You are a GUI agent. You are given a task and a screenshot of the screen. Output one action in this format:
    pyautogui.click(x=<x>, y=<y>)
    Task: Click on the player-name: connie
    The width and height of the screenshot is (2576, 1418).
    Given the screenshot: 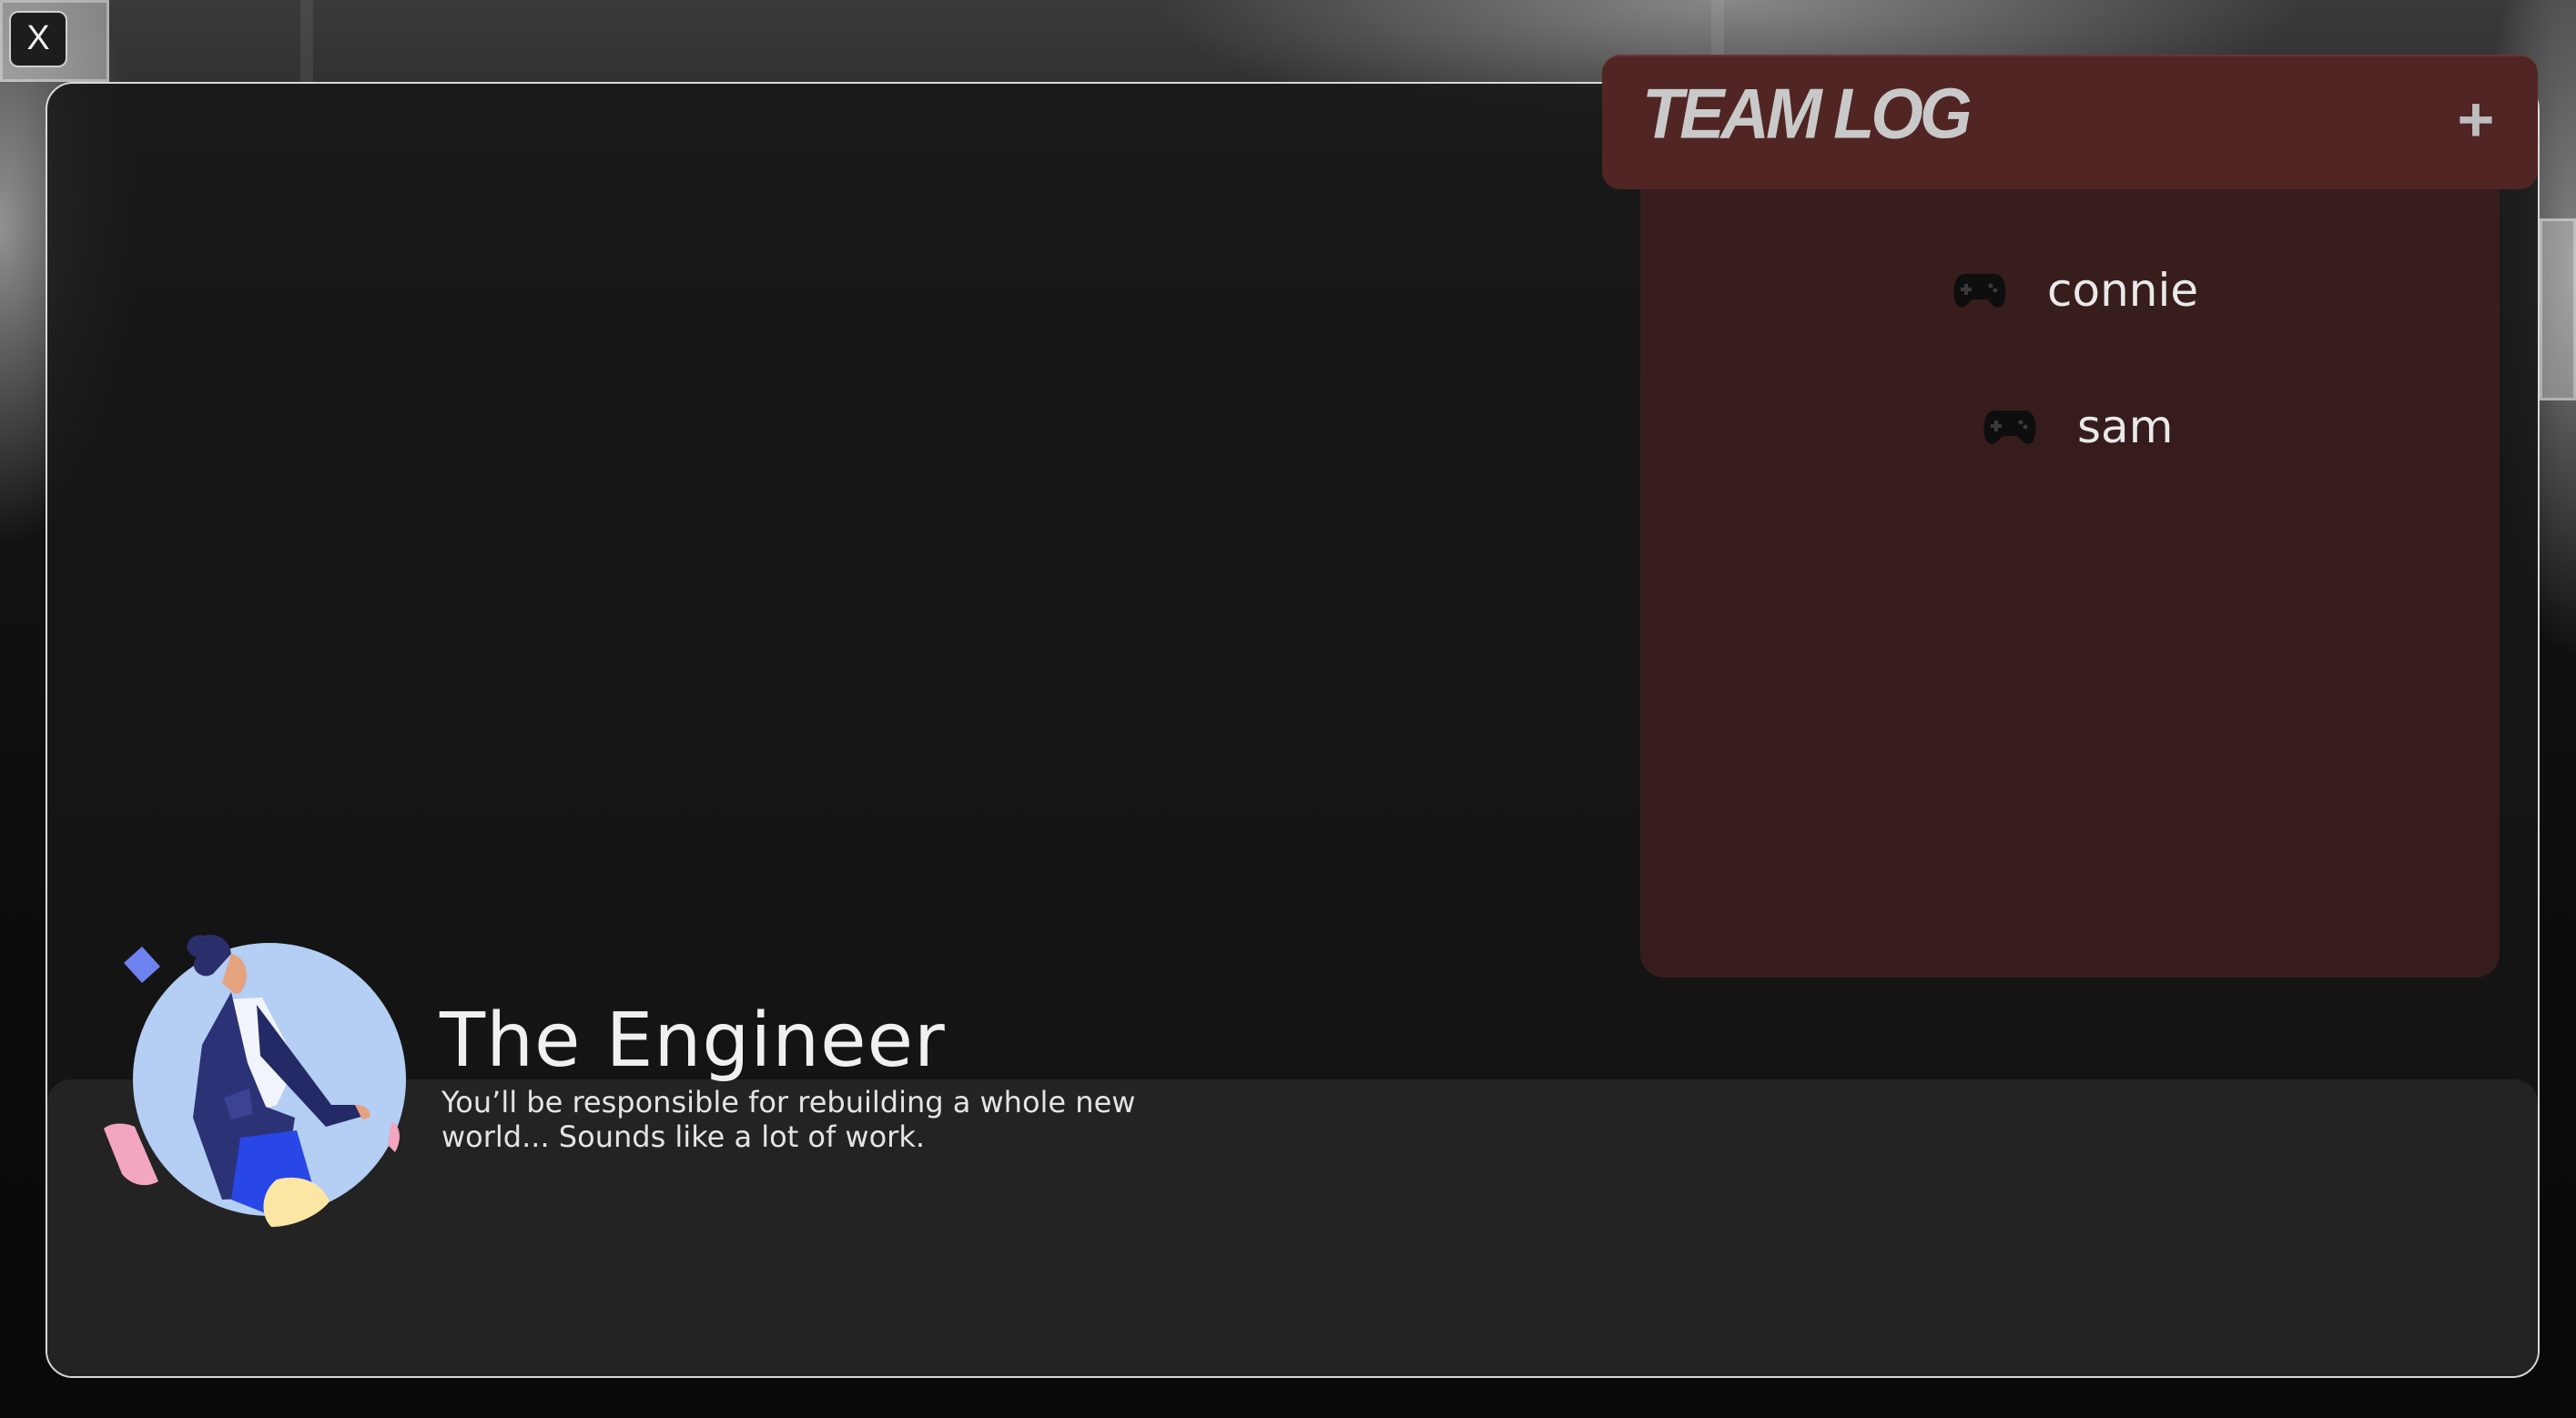 What is the action you would take?
    pyautogui.click(x=2123, y=291)
    